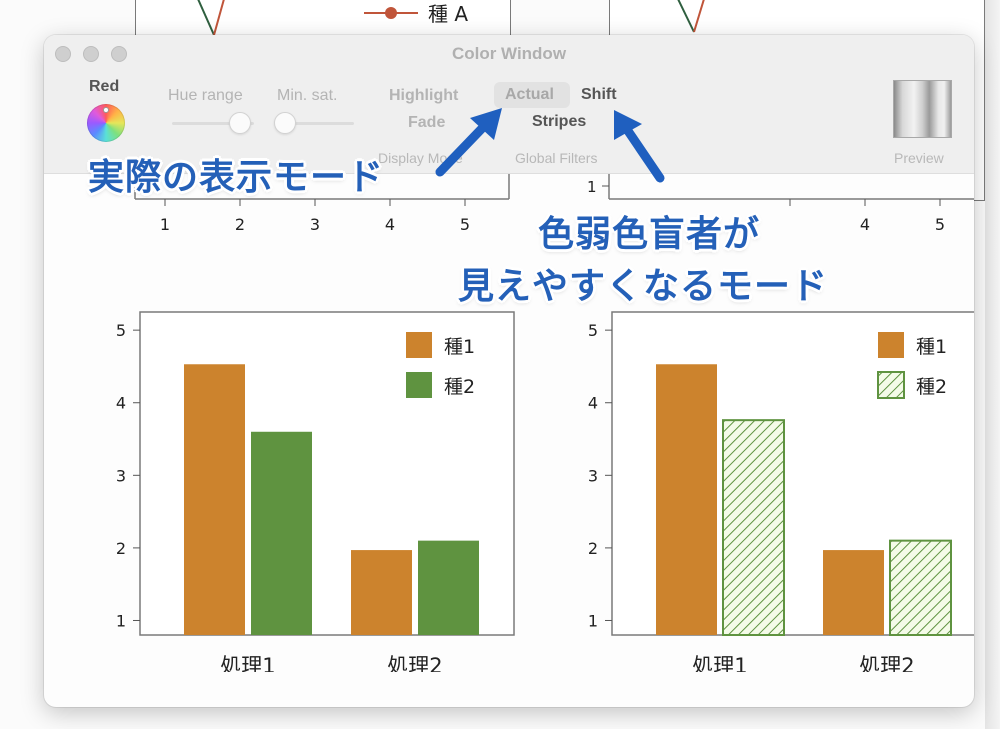 This screenshot has height=729, width=1000. Describe the element at coordinates (556, 158) in the screenshot. I see `global-filters-group-label: Global Filters` at that location.